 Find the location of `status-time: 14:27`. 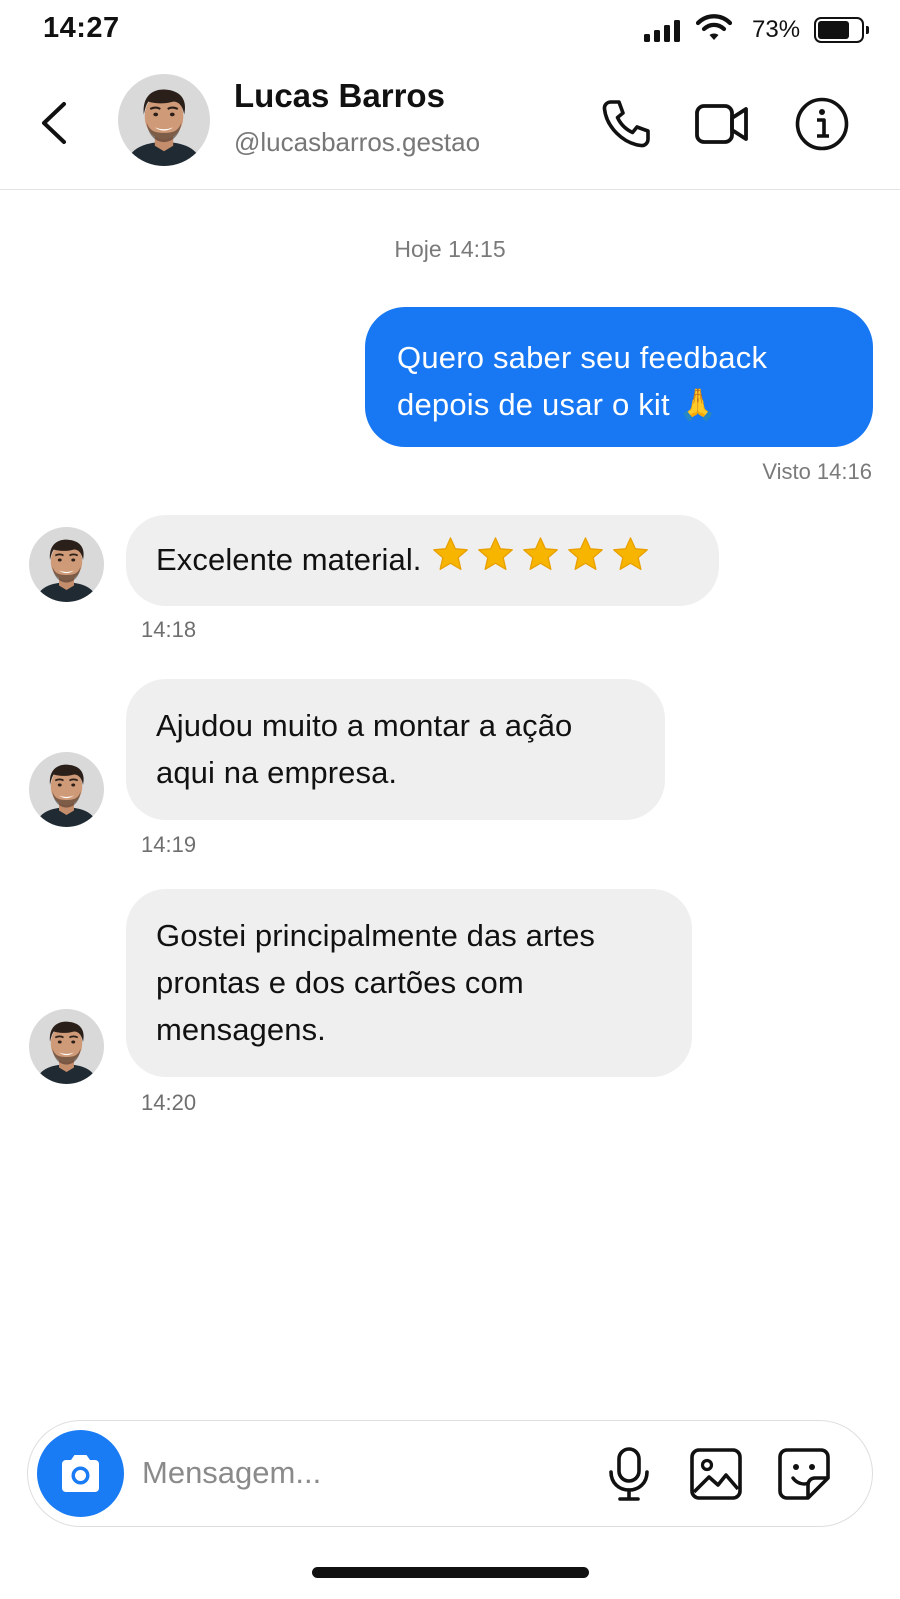

status-time: 14:27 is located at coordinates (81, 28).